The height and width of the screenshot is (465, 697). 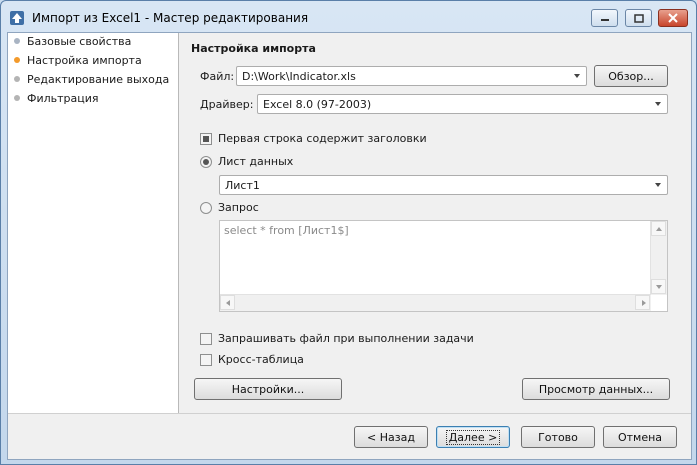 I want to click on sidebar-item-label: Настройка импорта, so click(x=84, y=60).